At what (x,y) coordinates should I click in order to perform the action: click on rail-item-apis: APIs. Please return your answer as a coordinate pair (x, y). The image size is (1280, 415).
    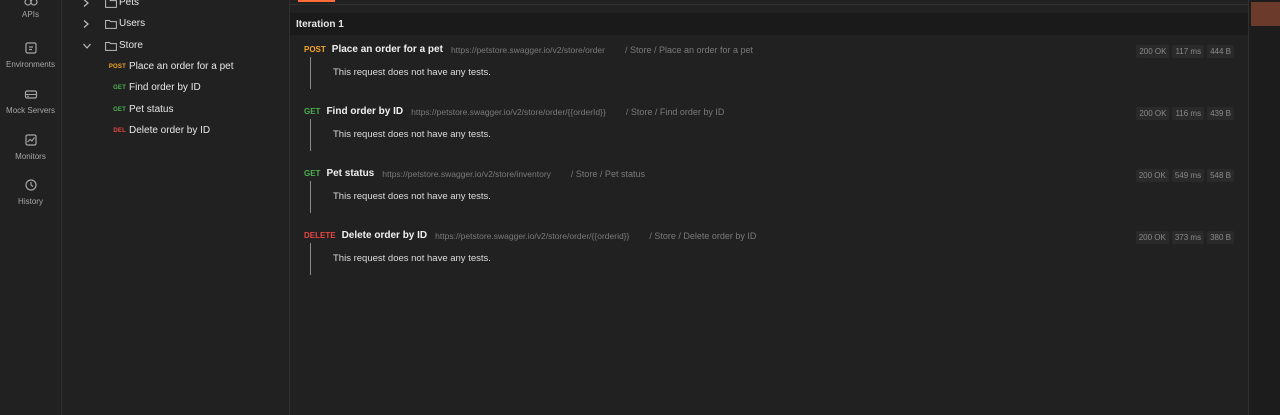
    Looking at the image, I should click on (30, 9).